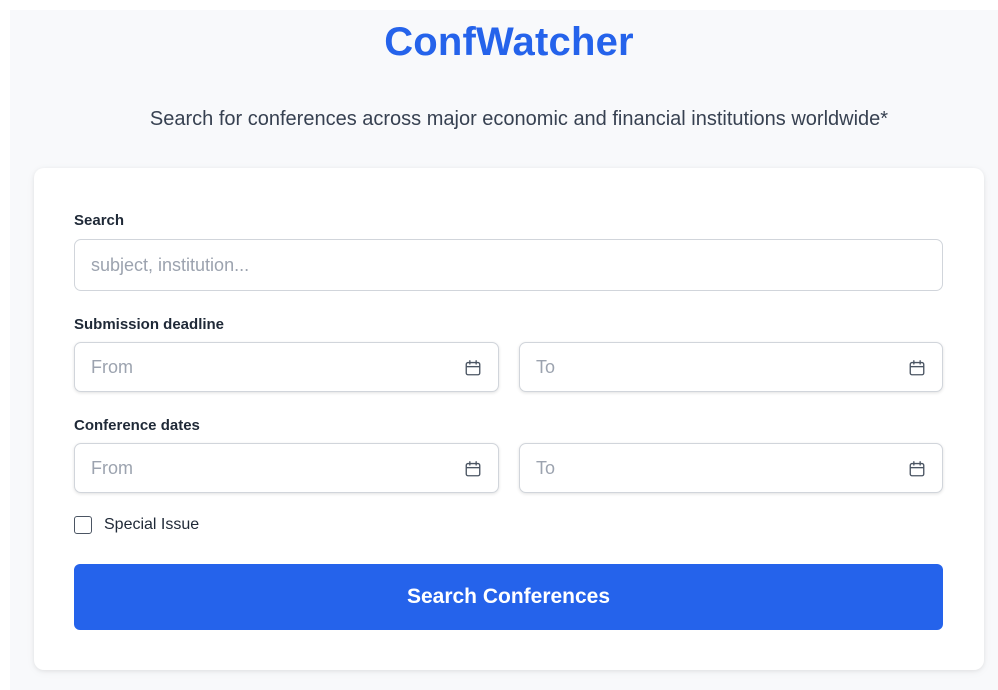 The width and height of the screenshot is (998, 690). I want to click on search-input, so click(508, 265).